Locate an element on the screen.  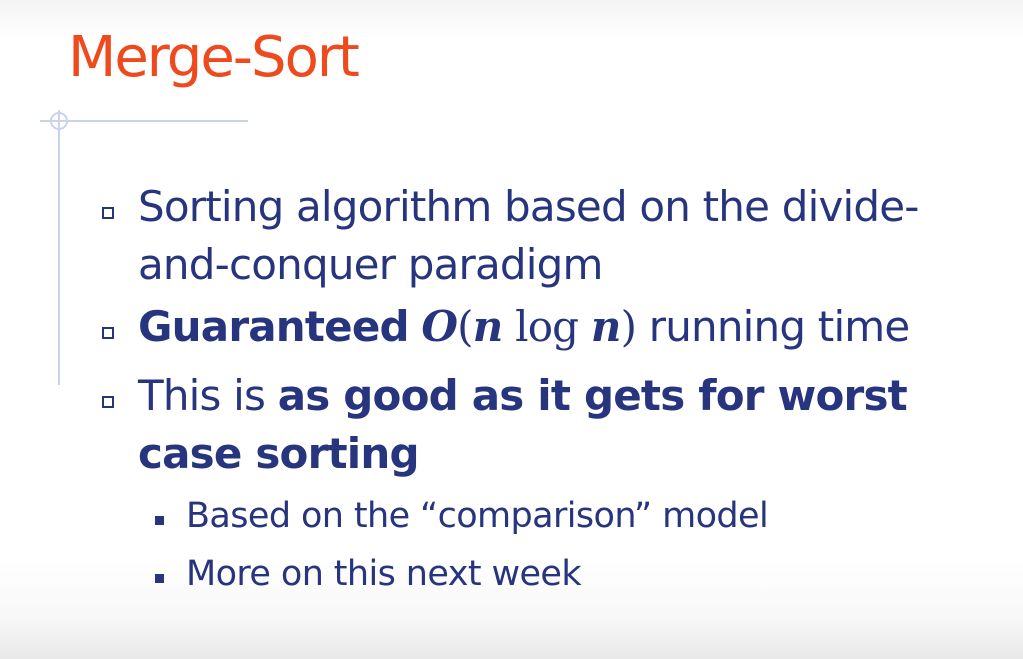
bullet-2-rest: running time is located at coordinates (779, 326).